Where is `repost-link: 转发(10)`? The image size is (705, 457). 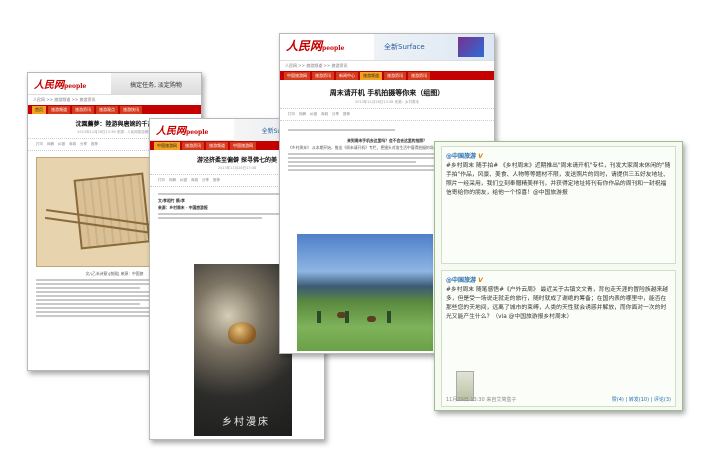 repost-link: 转发(10) is located at coordinates (639, 400).